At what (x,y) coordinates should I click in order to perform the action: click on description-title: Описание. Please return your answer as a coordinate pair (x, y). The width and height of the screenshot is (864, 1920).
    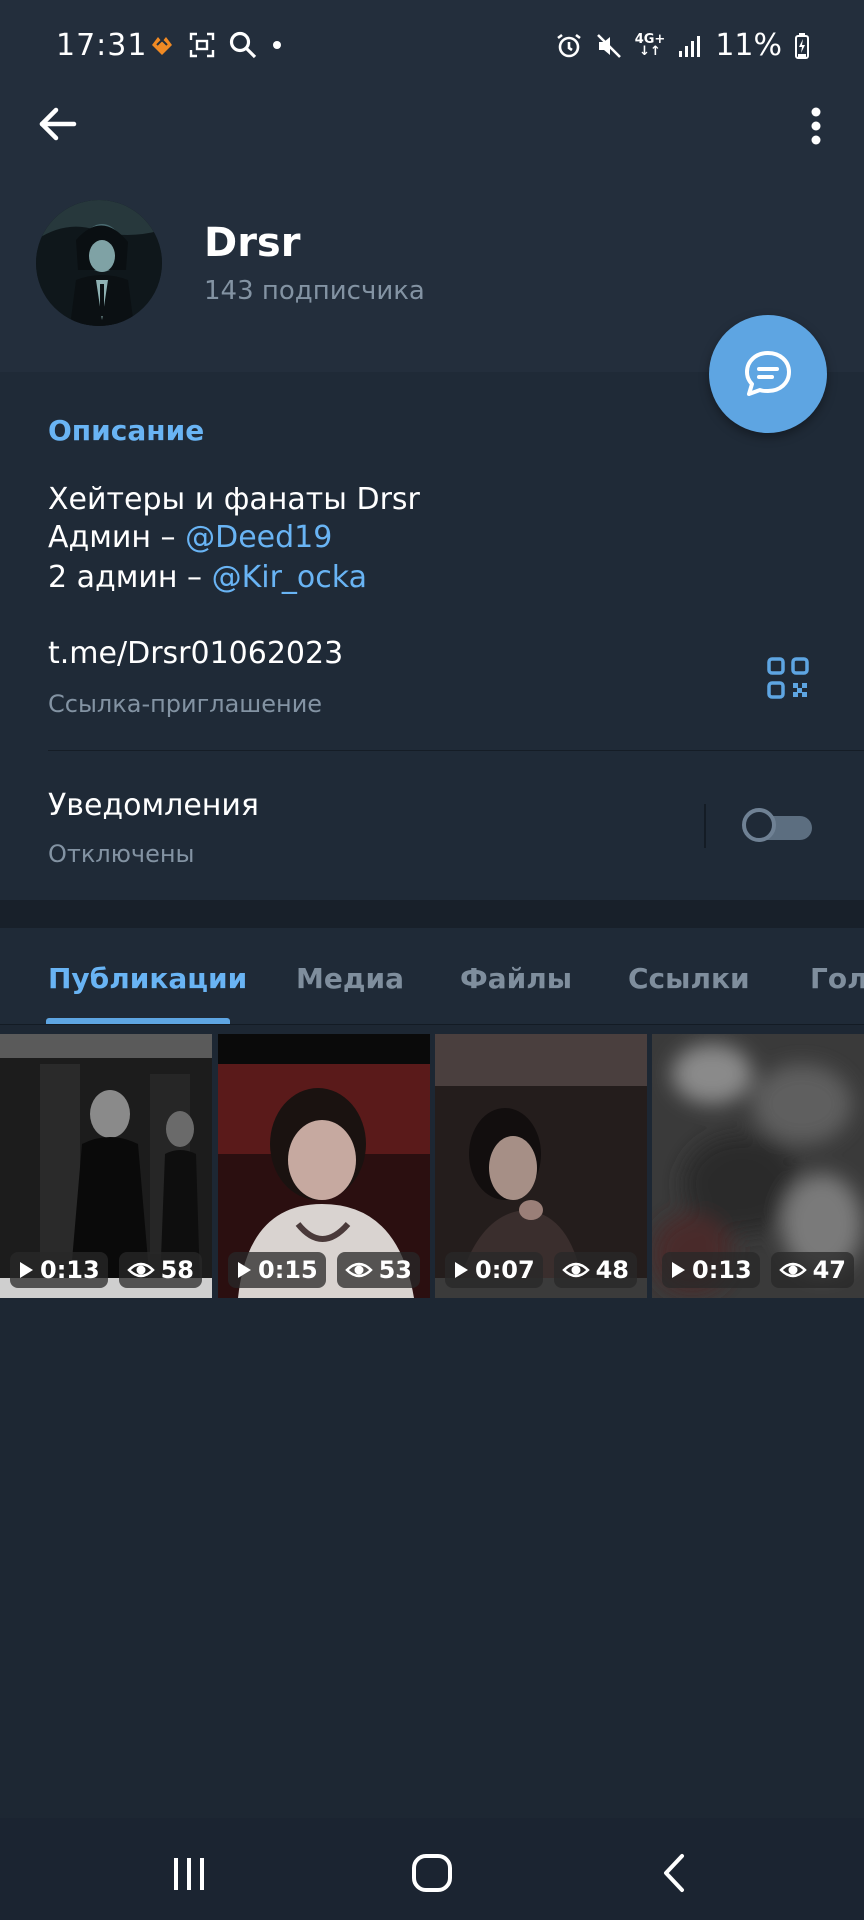
    Looking at the image, I should click on (126, 430).